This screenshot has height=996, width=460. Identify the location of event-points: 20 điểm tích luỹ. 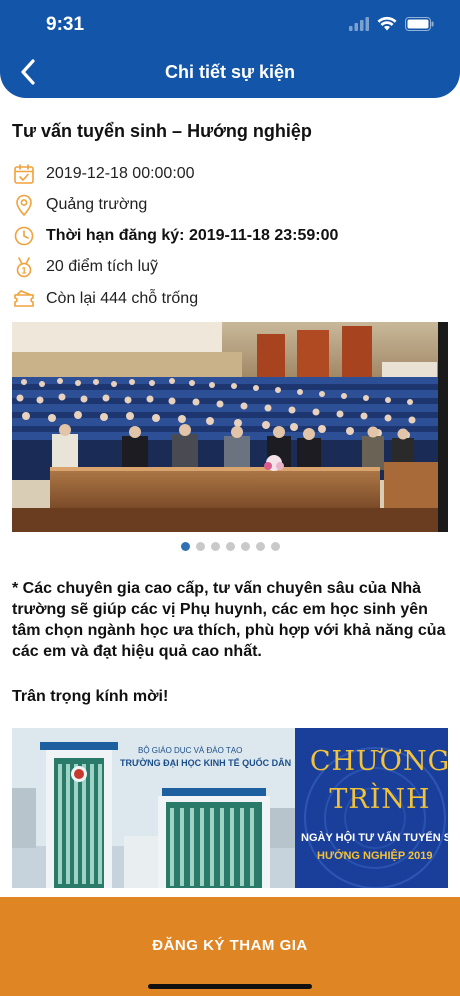
(102, 266).